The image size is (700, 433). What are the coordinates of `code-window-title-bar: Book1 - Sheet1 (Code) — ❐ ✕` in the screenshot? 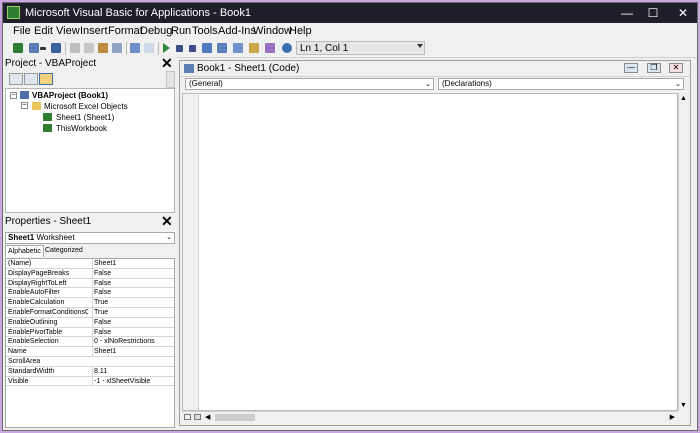 It's located at (435, 69).